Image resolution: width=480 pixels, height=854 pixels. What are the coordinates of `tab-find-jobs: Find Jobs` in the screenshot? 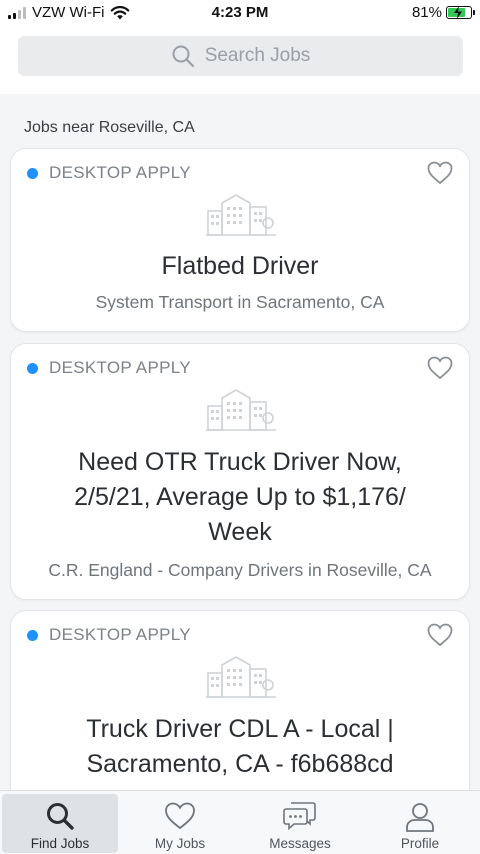 It's located at (60, 823).